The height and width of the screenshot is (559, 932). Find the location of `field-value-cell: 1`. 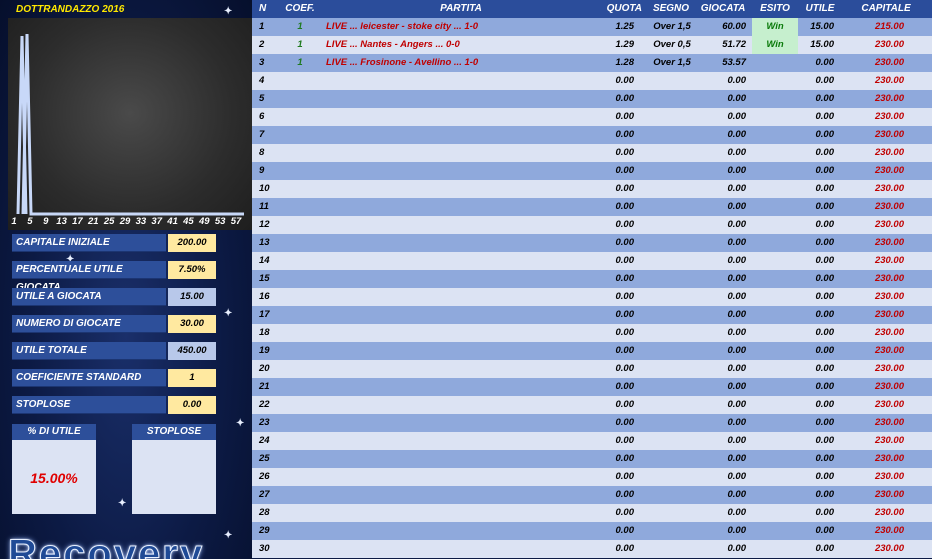

field-value-cell: 1 is located at coordinates (192, 378).